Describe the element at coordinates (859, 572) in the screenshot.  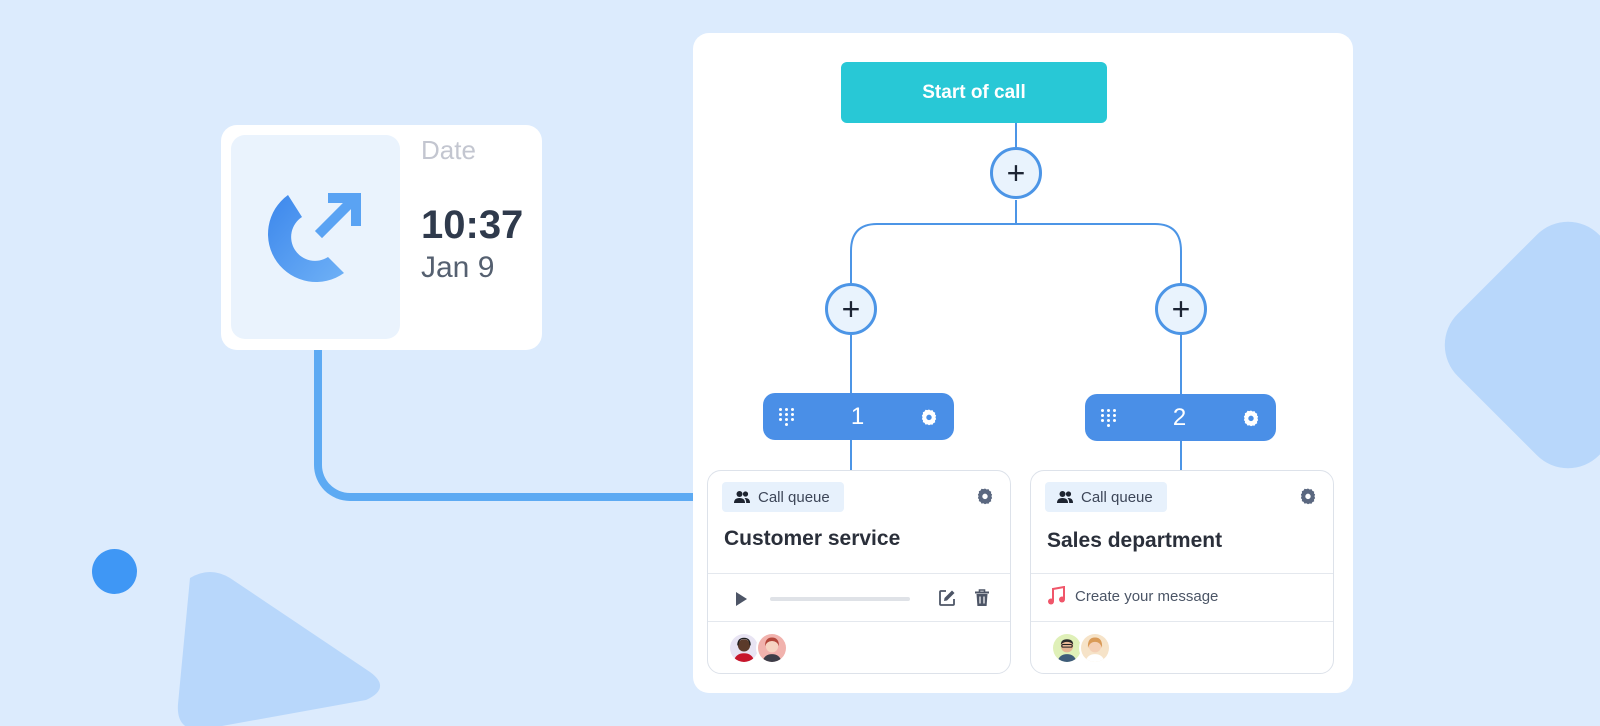
I see `call-queue-card-customer-service: Call queue Customer service` at that location.